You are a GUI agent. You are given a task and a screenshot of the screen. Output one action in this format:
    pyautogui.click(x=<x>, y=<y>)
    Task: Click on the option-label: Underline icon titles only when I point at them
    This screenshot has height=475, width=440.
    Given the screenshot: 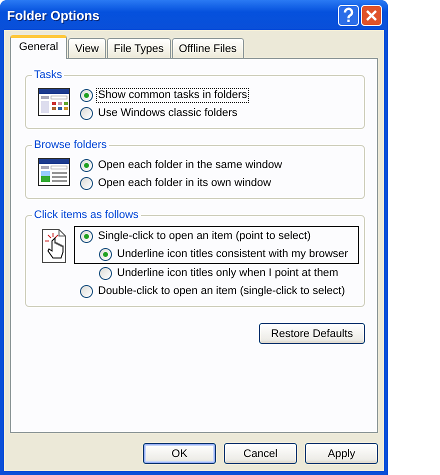 What is the action you would take?
    pyautogui.click(x=227, y=273)
    